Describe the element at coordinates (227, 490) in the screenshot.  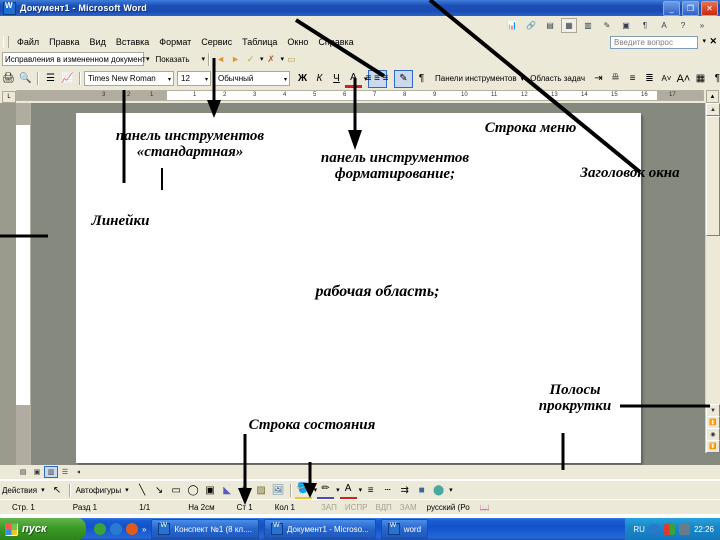
I see `wordart-icon: ◣` at that location.